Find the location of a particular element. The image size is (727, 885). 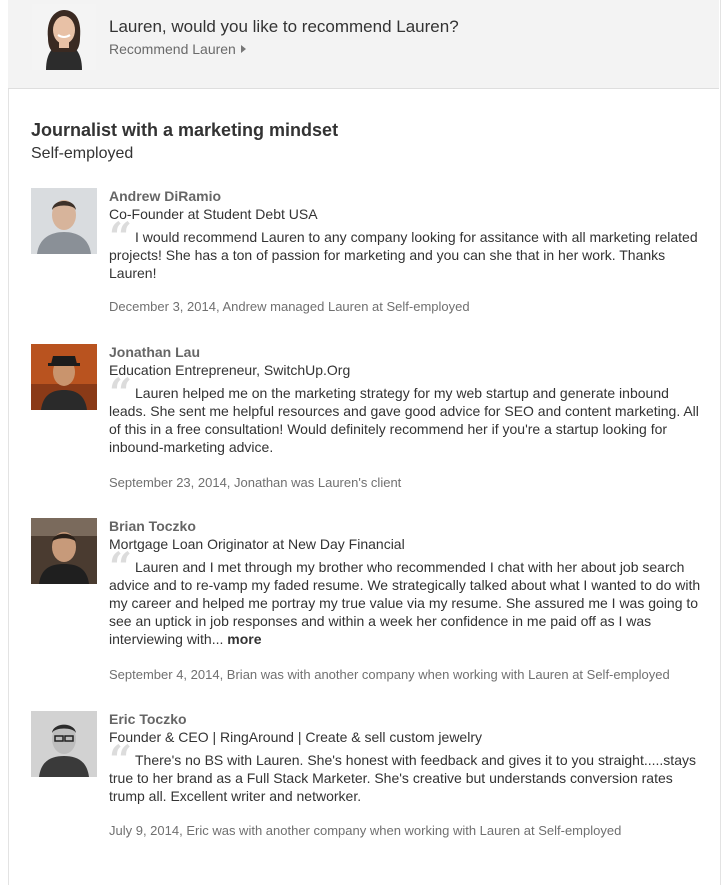

recommend-link: Recommend Lauren is located at coordinates (177, 49).